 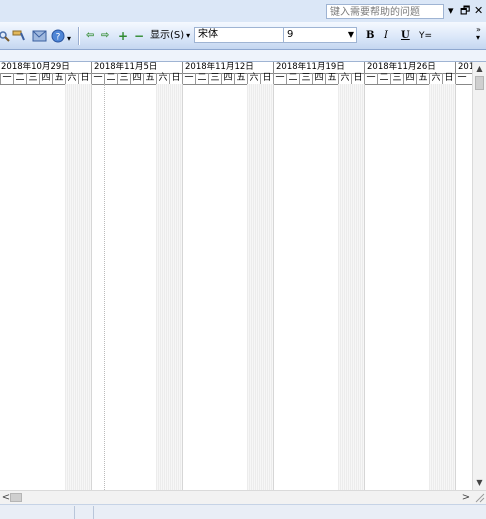 I want to click on font-size-value: 9, so click(x=290, y=34).